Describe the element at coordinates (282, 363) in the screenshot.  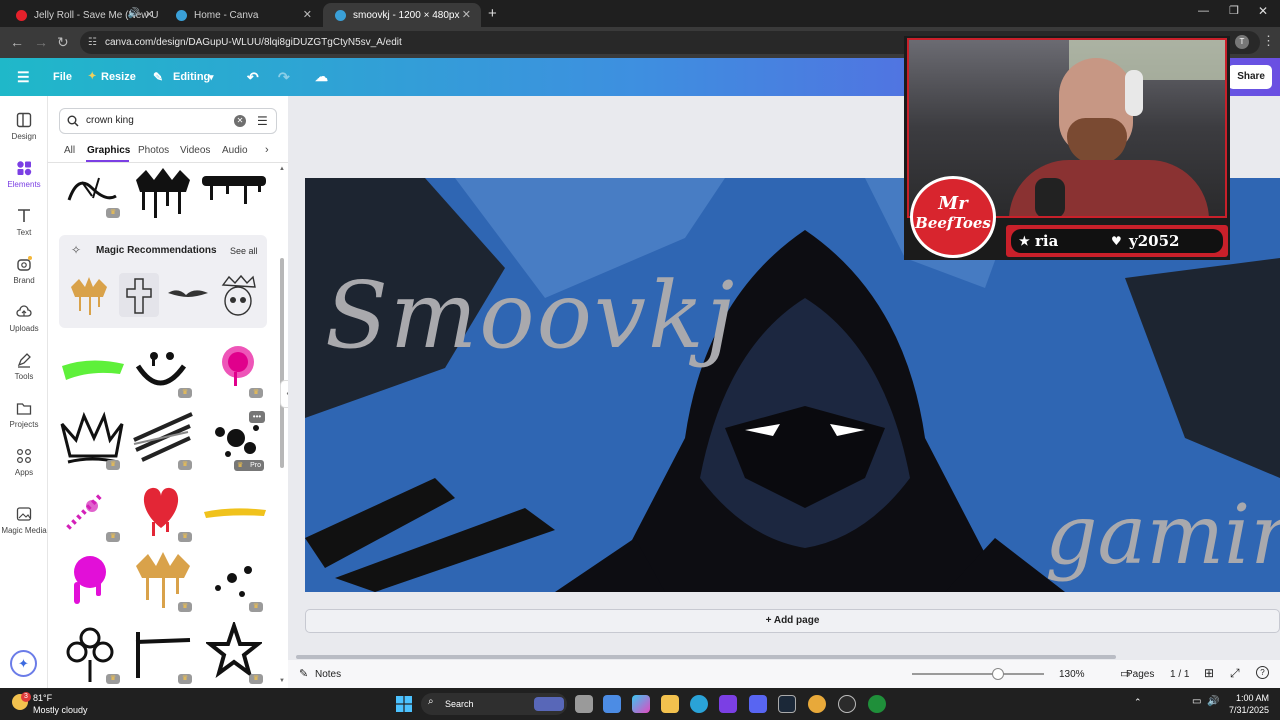
I see `scrollbar-thumb` at that location.